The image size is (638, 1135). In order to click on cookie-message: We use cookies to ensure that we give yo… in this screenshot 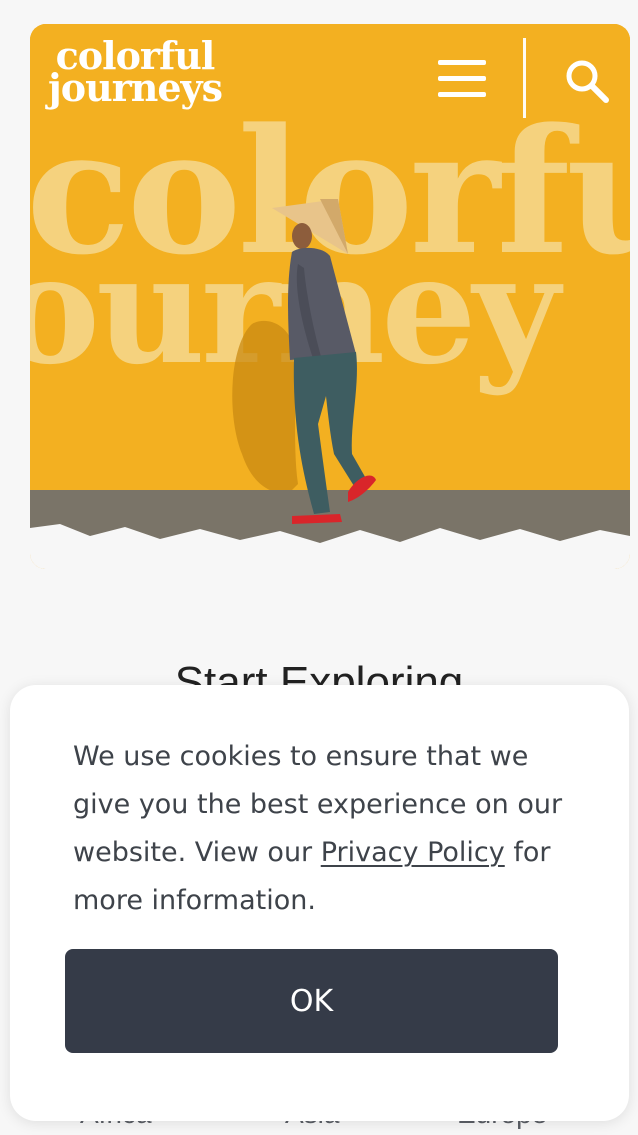, I will do `click(323, 829)`.